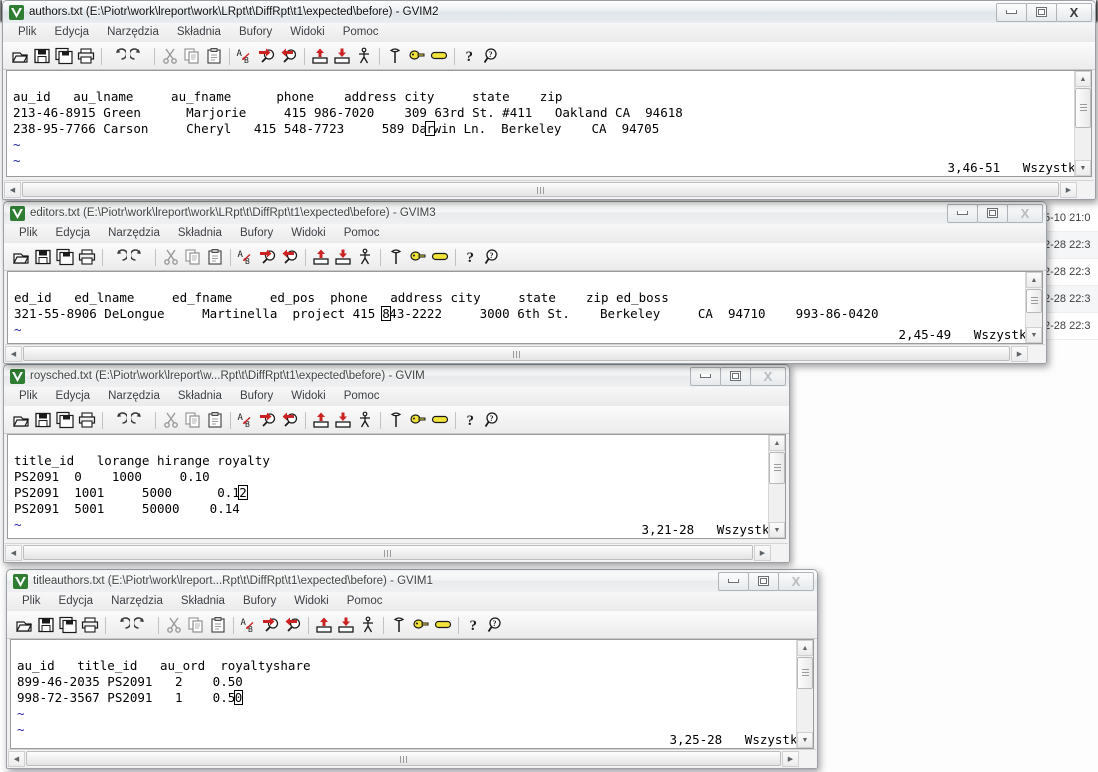 This screenshot has width=1098, height=772. What do you see at coordinates (705, 376) in the screenshot?
I see `minimize-button` at bounding box center [705, 376].